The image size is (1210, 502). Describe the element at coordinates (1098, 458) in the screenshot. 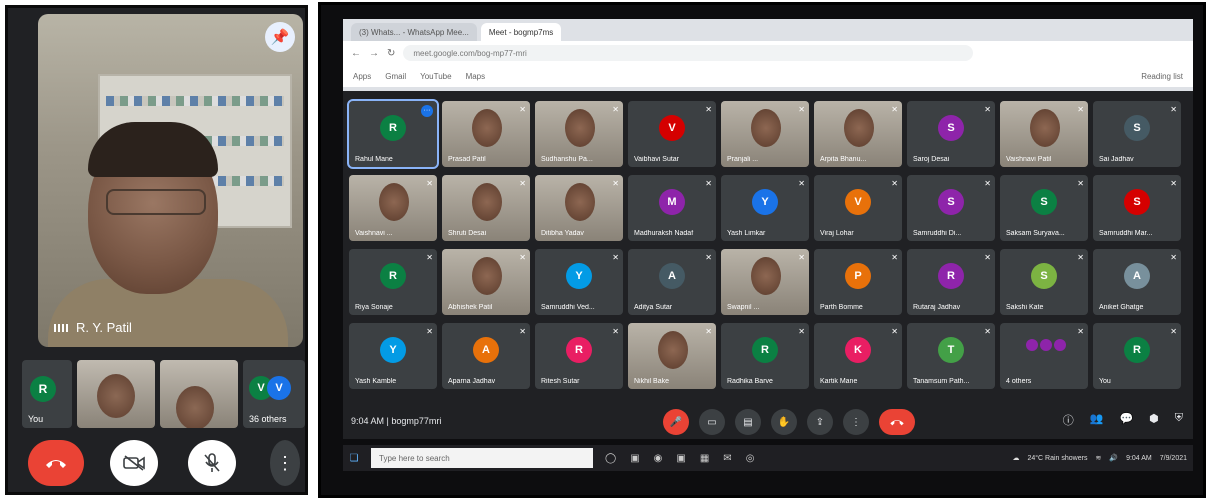

I see `network-icon: ≋` at that location.